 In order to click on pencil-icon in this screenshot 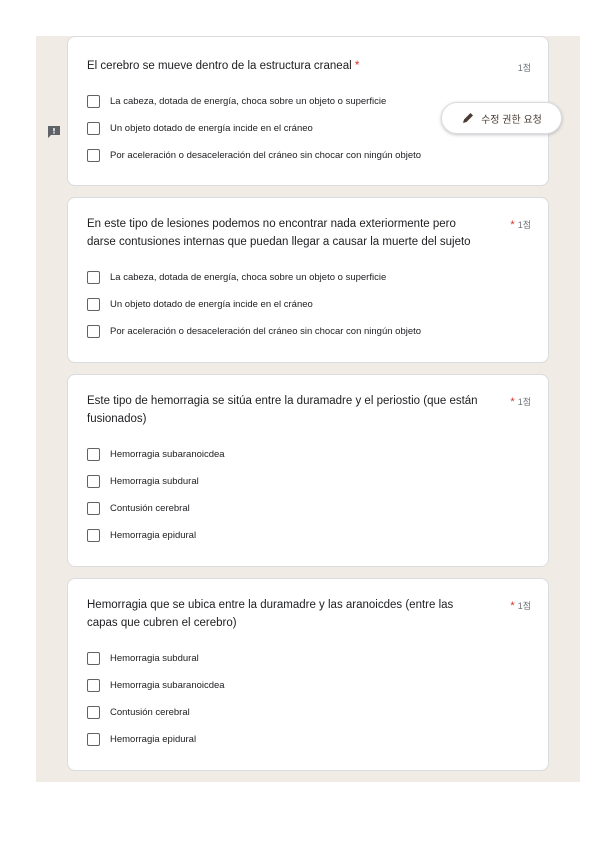, I will do `click(468, 118)`.